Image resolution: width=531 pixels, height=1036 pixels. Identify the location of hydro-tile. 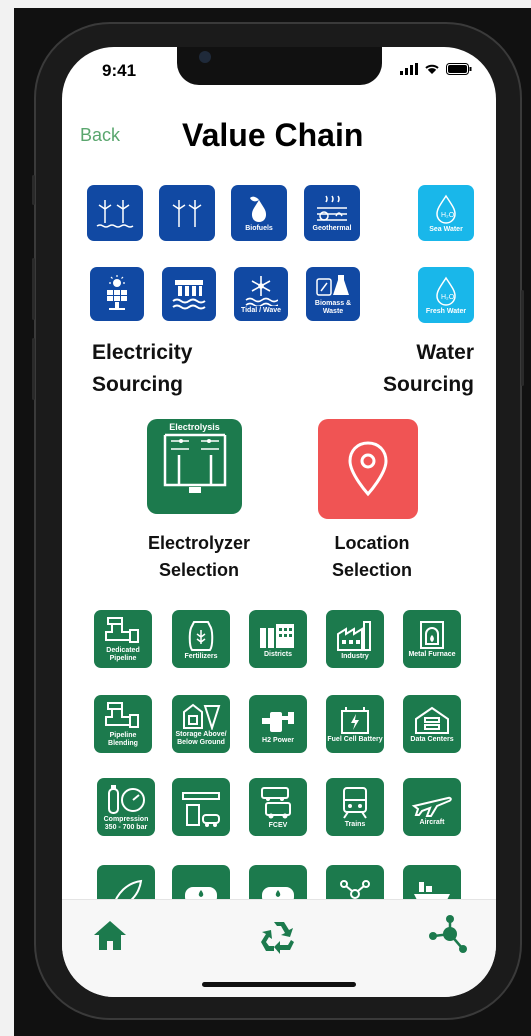
(189, 294).